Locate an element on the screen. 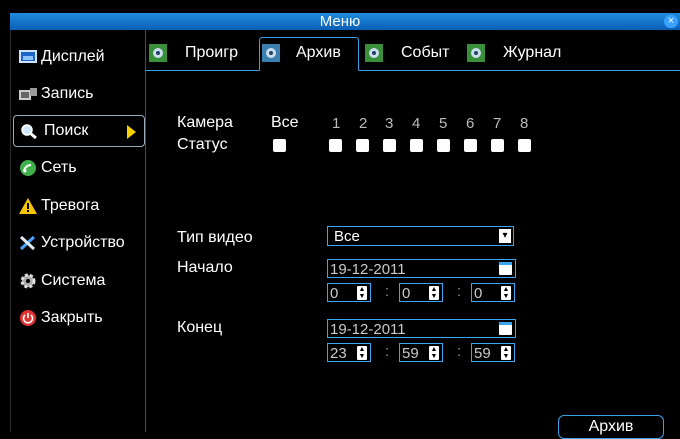  status-label: Статус is located at coordinates (202, 144).